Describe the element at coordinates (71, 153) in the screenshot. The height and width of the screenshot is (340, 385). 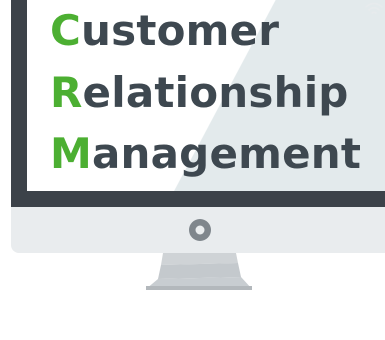
I see `headline-initial-m: M` at that location.